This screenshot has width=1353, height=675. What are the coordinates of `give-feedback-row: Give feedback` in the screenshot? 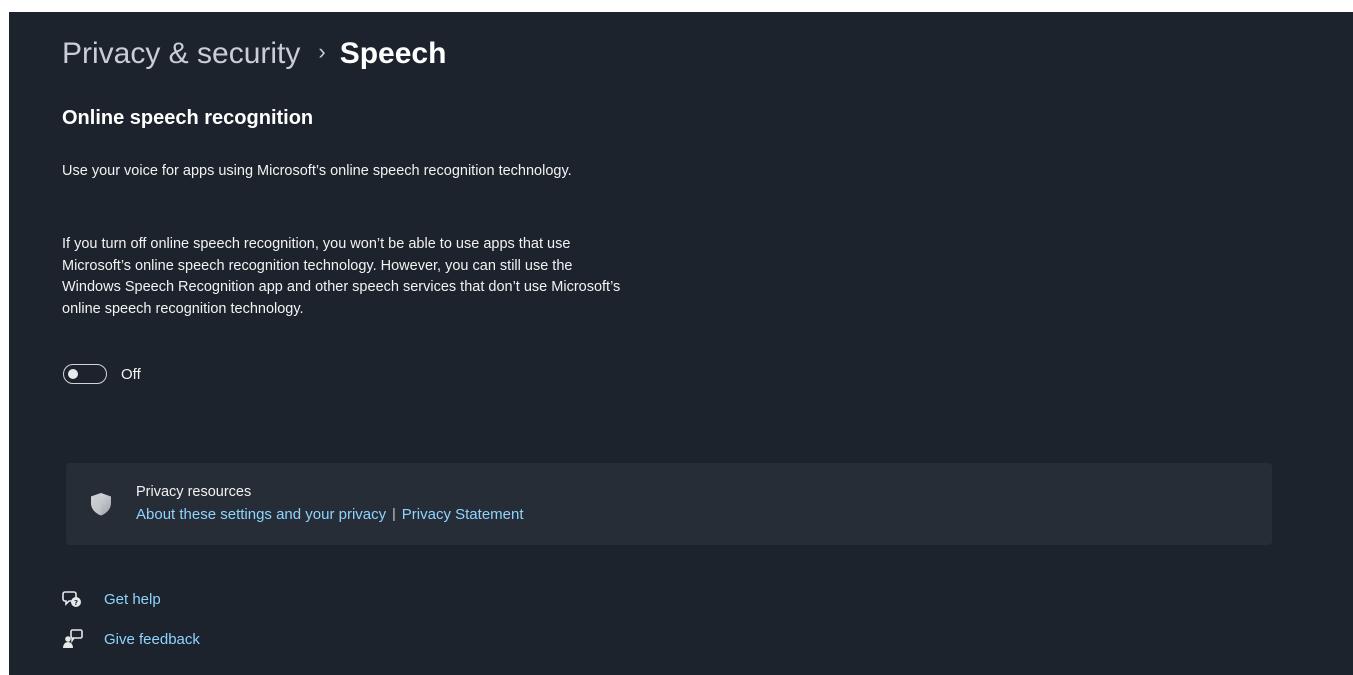 It's located at (131, 639).